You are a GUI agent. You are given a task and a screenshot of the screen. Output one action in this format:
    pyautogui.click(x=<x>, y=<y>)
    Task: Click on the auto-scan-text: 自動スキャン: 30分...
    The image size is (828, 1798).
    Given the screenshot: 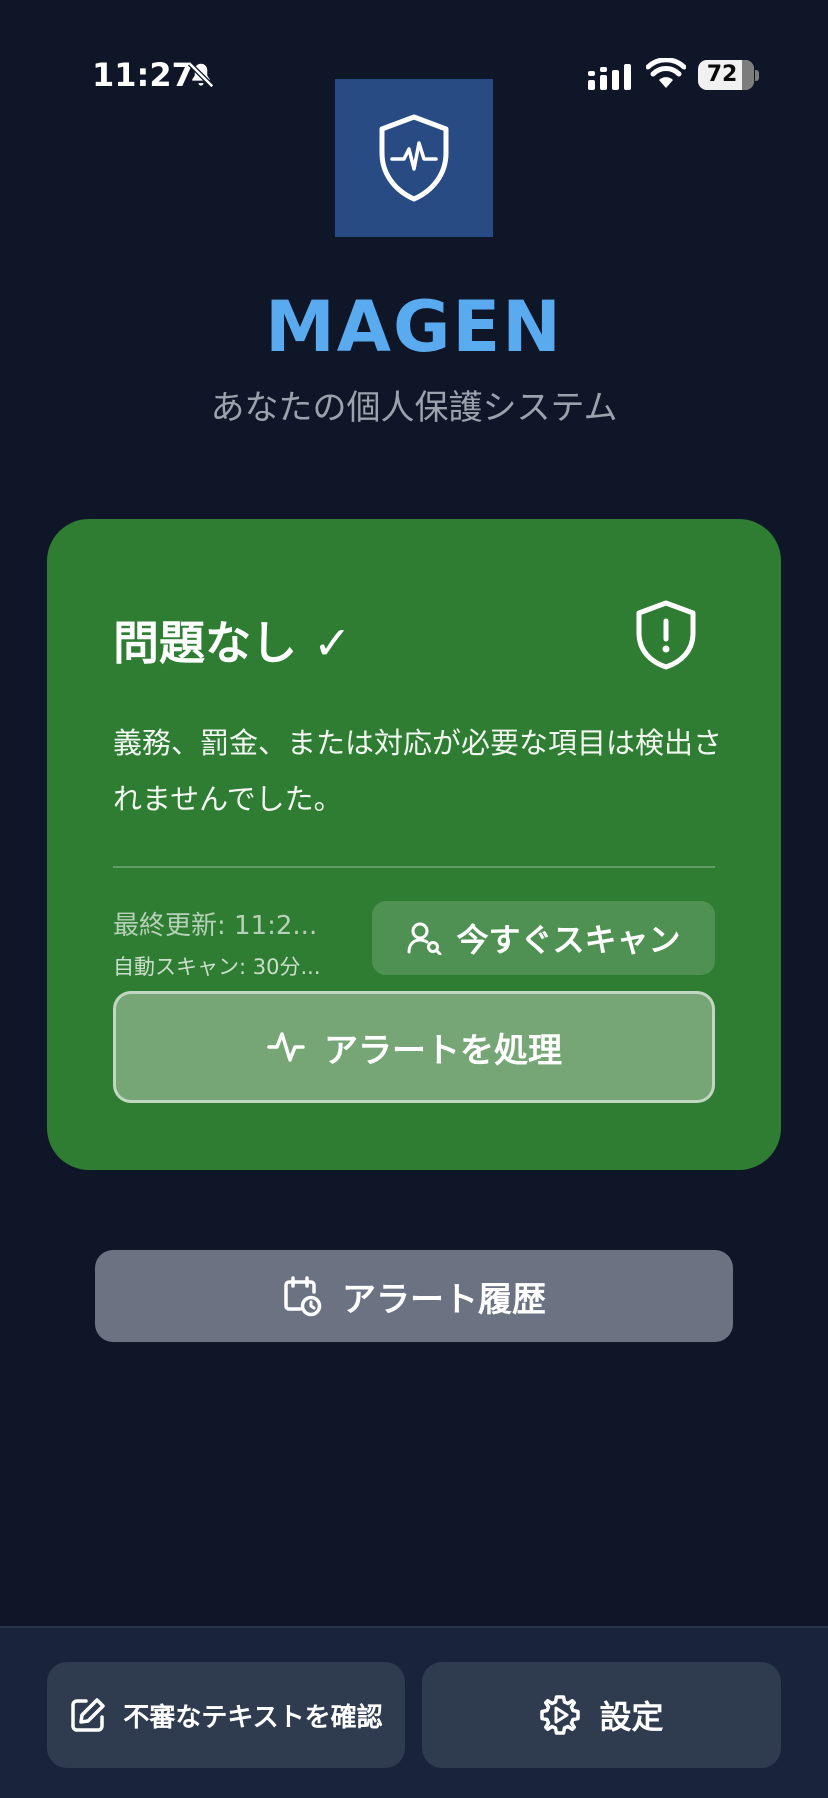 What is the action you would take?
    pyautogui.click(x=217, y=967)
    